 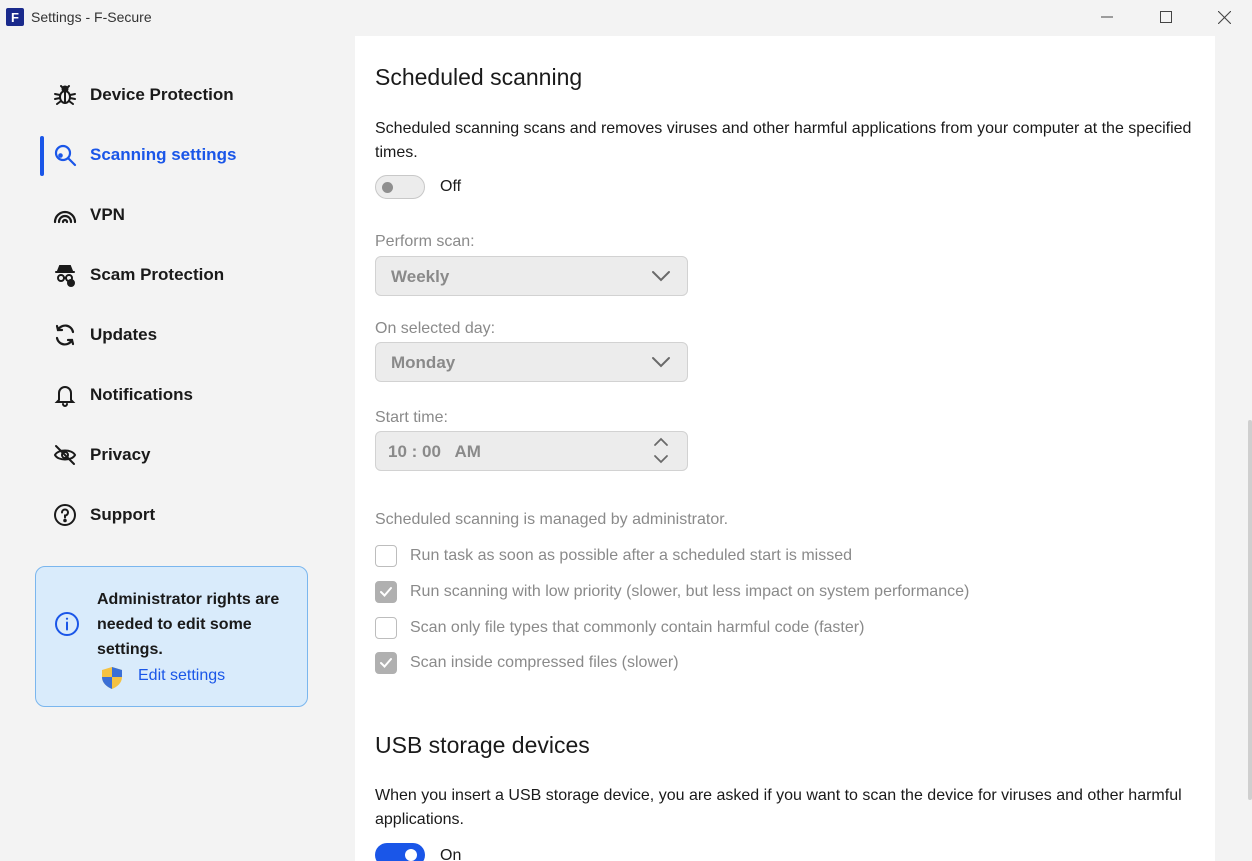 What do you see at coordinates (411, 417) in the screenshot?
I see `start-time-label: Start time:` at bounding box center [411, 417].